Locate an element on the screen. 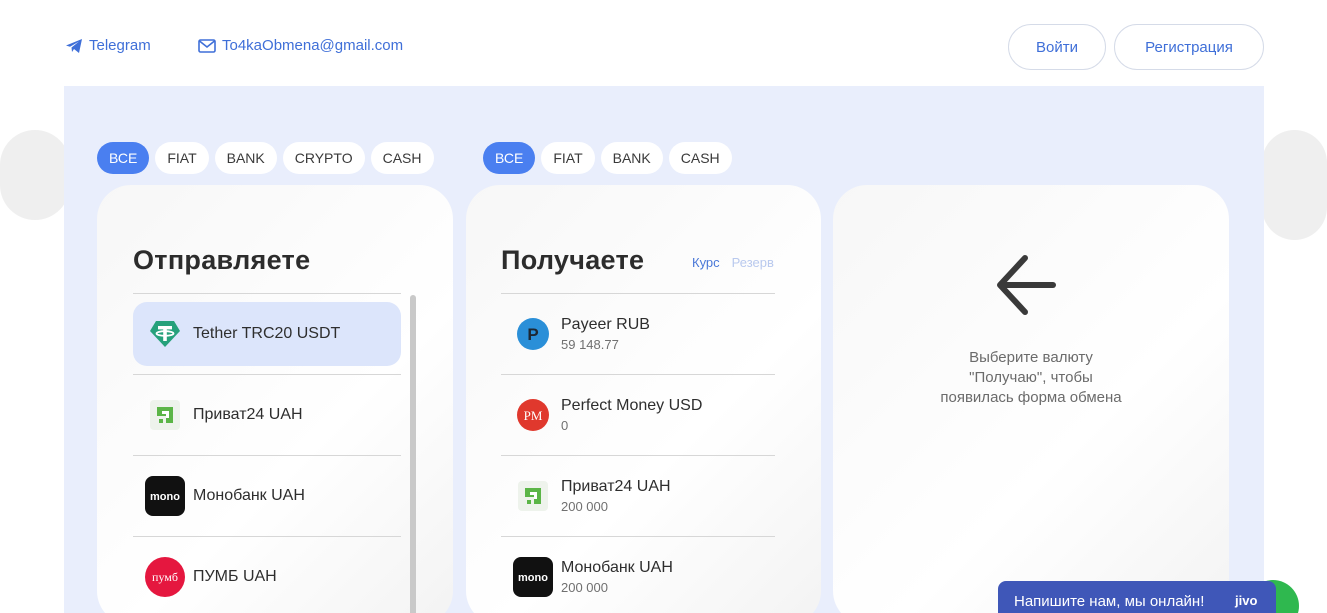 The width and height of the screenshot is (1327, 613). receive-item-monobank: mono Монобанк UAH 200 000 is located at coordinates (638, 574).